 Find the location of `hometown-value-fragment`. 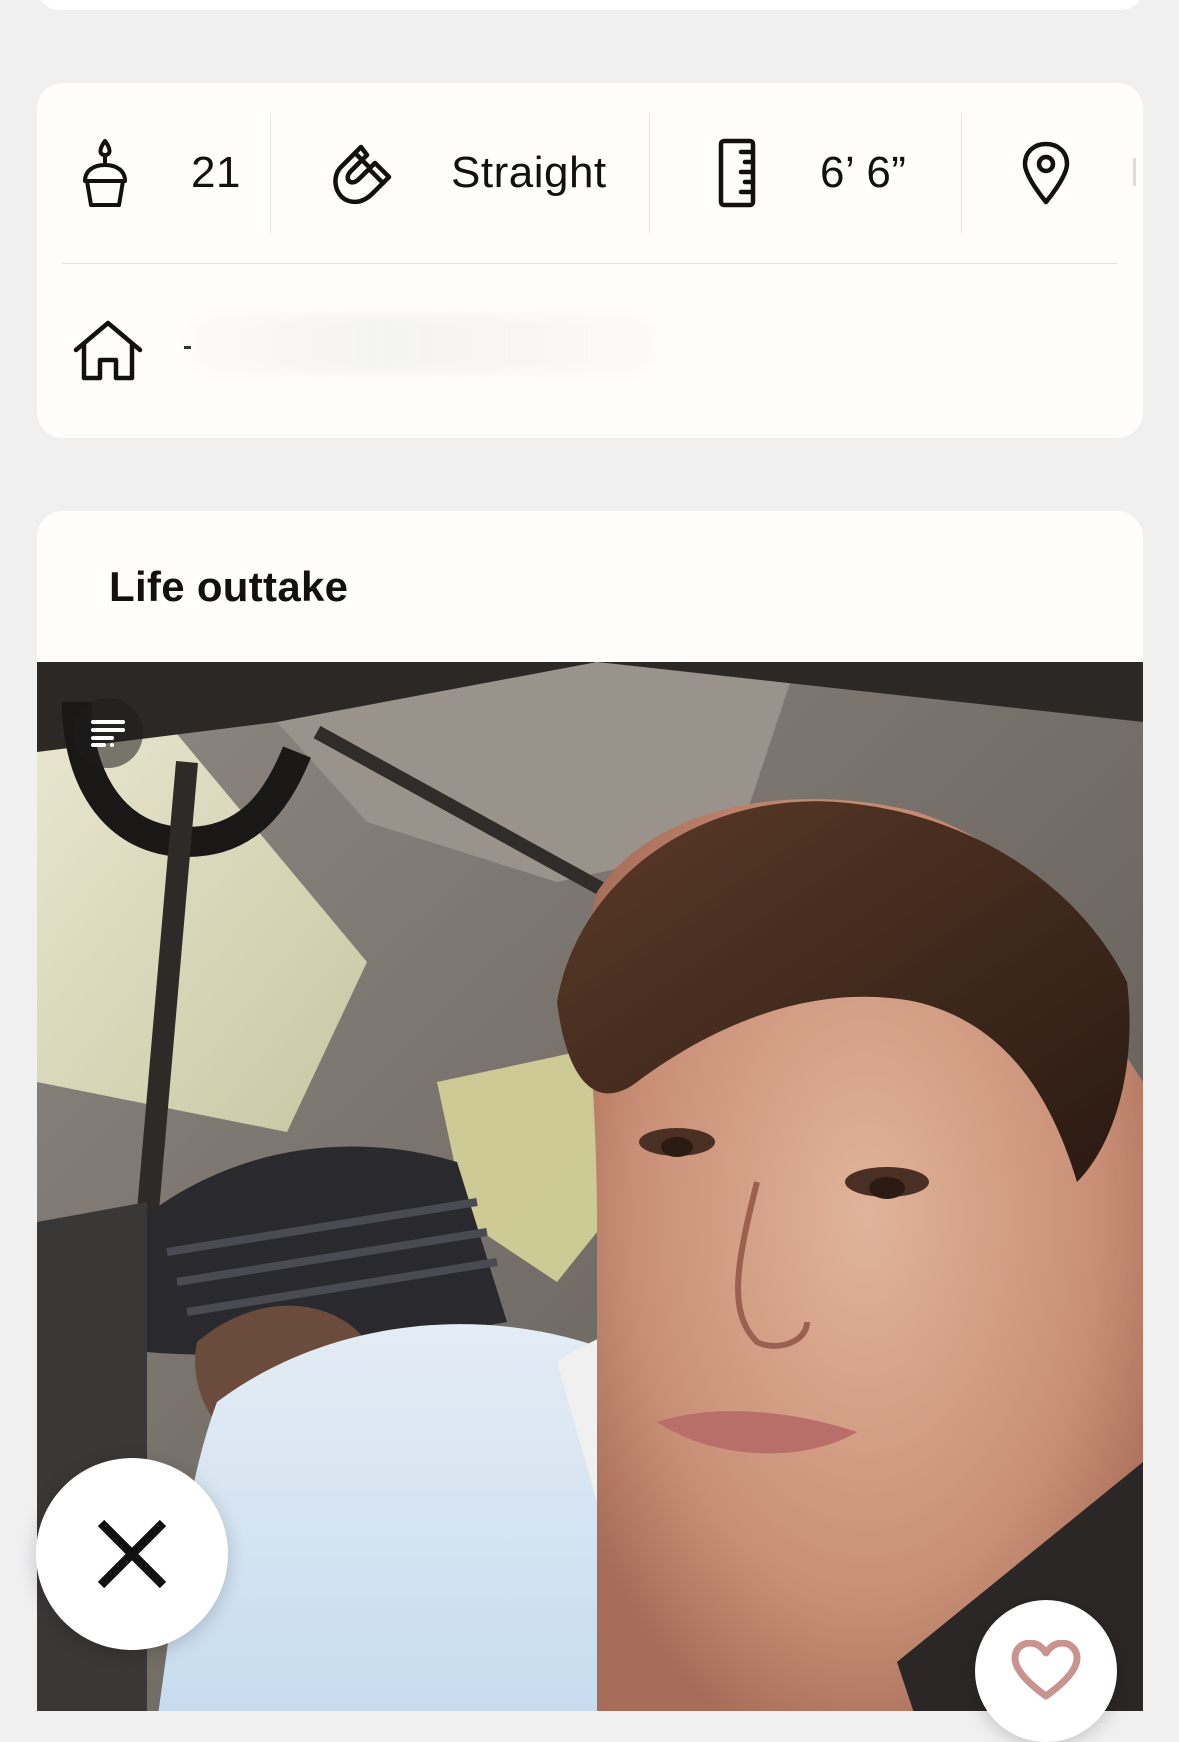

hometown-value-fragment is located at coordinates (187, 347).